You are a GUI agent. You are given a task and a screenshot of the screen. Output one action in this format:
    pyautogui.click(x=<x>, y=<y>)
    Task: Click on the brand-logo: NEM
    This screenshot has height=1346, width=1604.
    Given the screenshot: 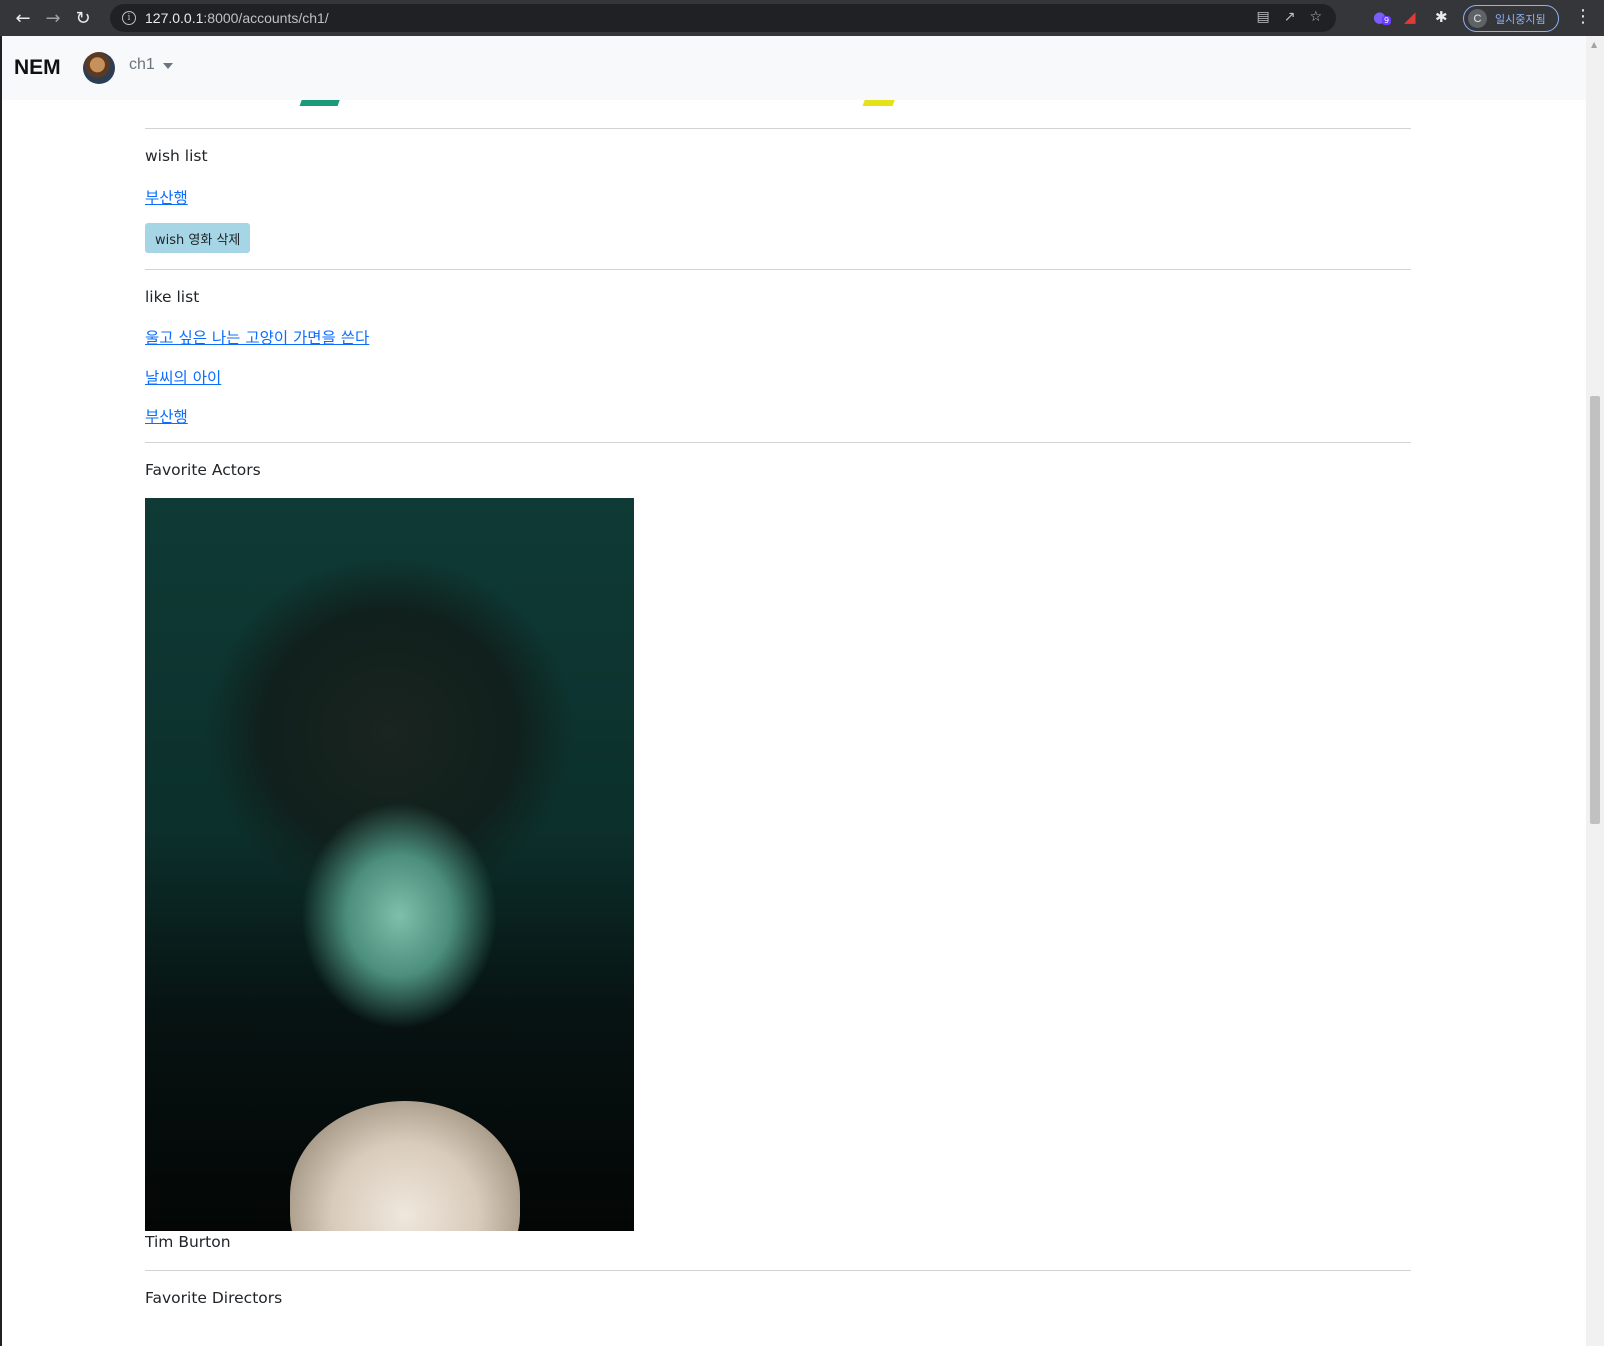 What is the action you would take?
    pyautogui.click(x=37, y=68)
    